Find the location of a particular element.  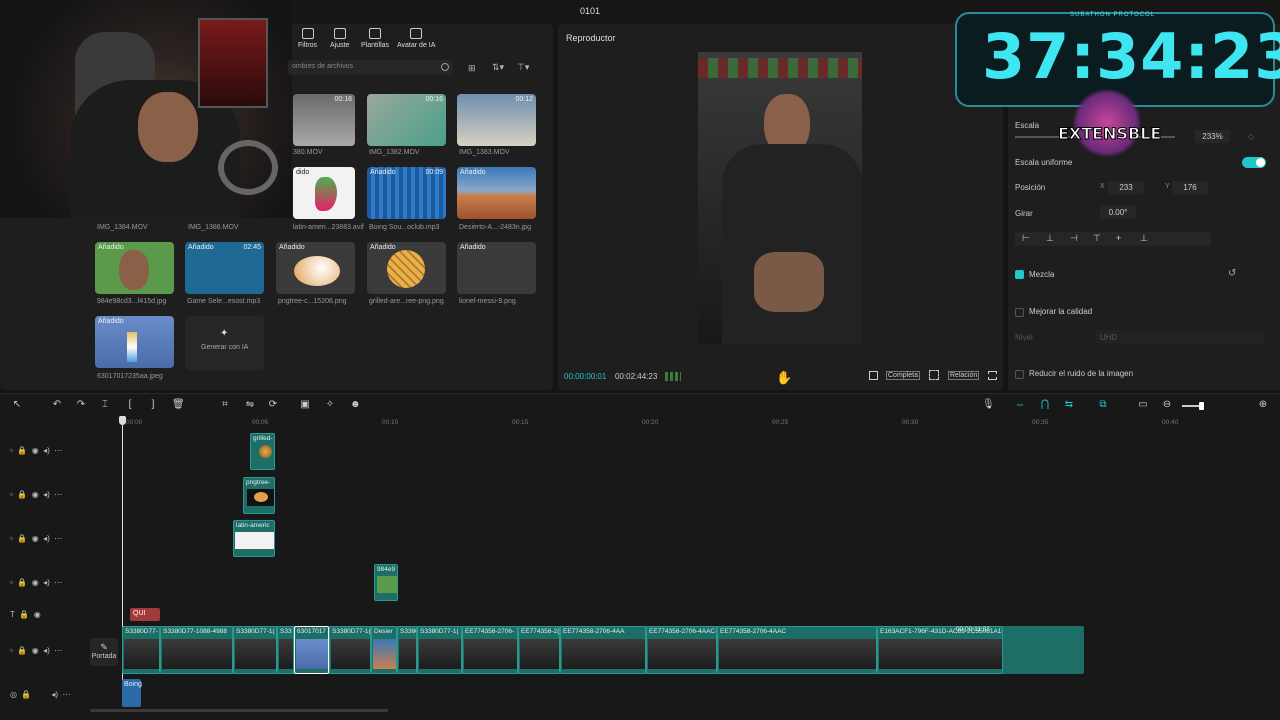

playhead-handle is located at coordinates (122, 420).